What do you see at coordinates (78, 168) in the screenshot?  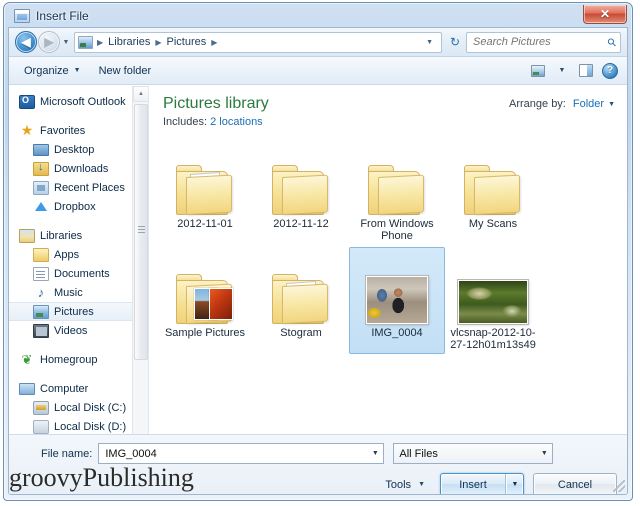 I see `sidebar-item-downloads: Downloads` at bounding box center [78, 168].